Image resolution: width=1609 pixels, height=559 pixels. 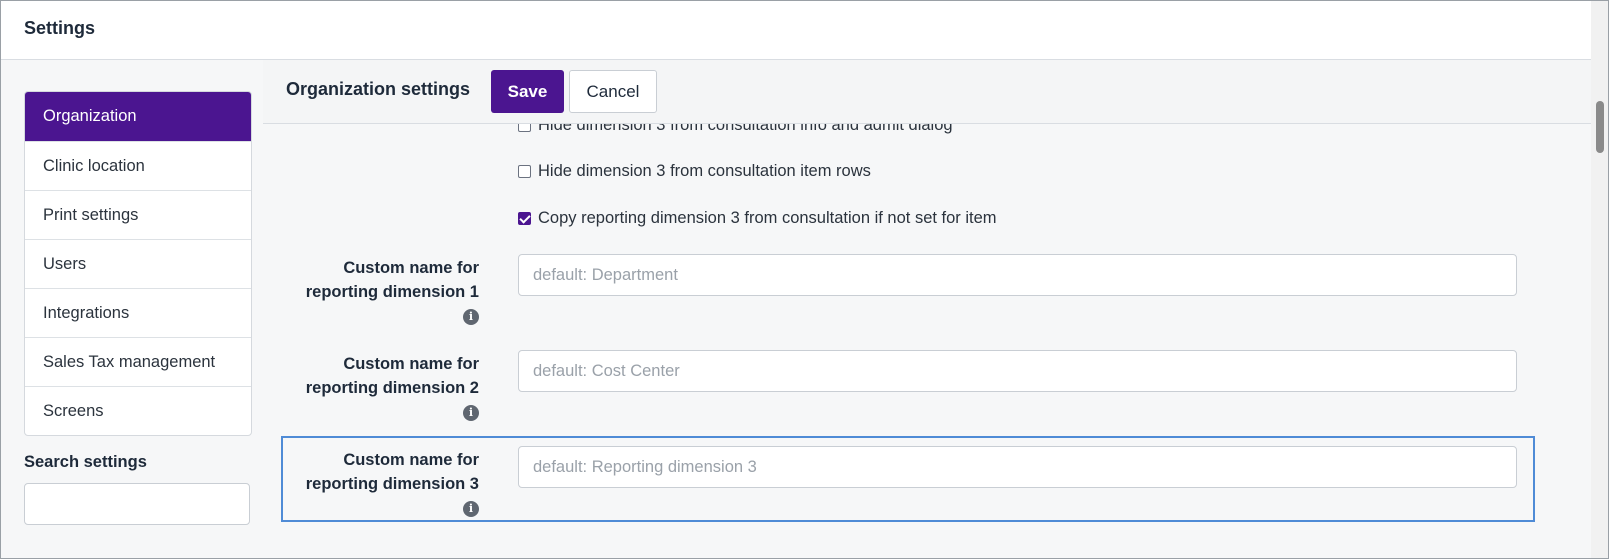 What do you see at coordinates (613, 91) in the screenshot?
I see `cancel-button: Cancel` at bounding box center [613, 91].